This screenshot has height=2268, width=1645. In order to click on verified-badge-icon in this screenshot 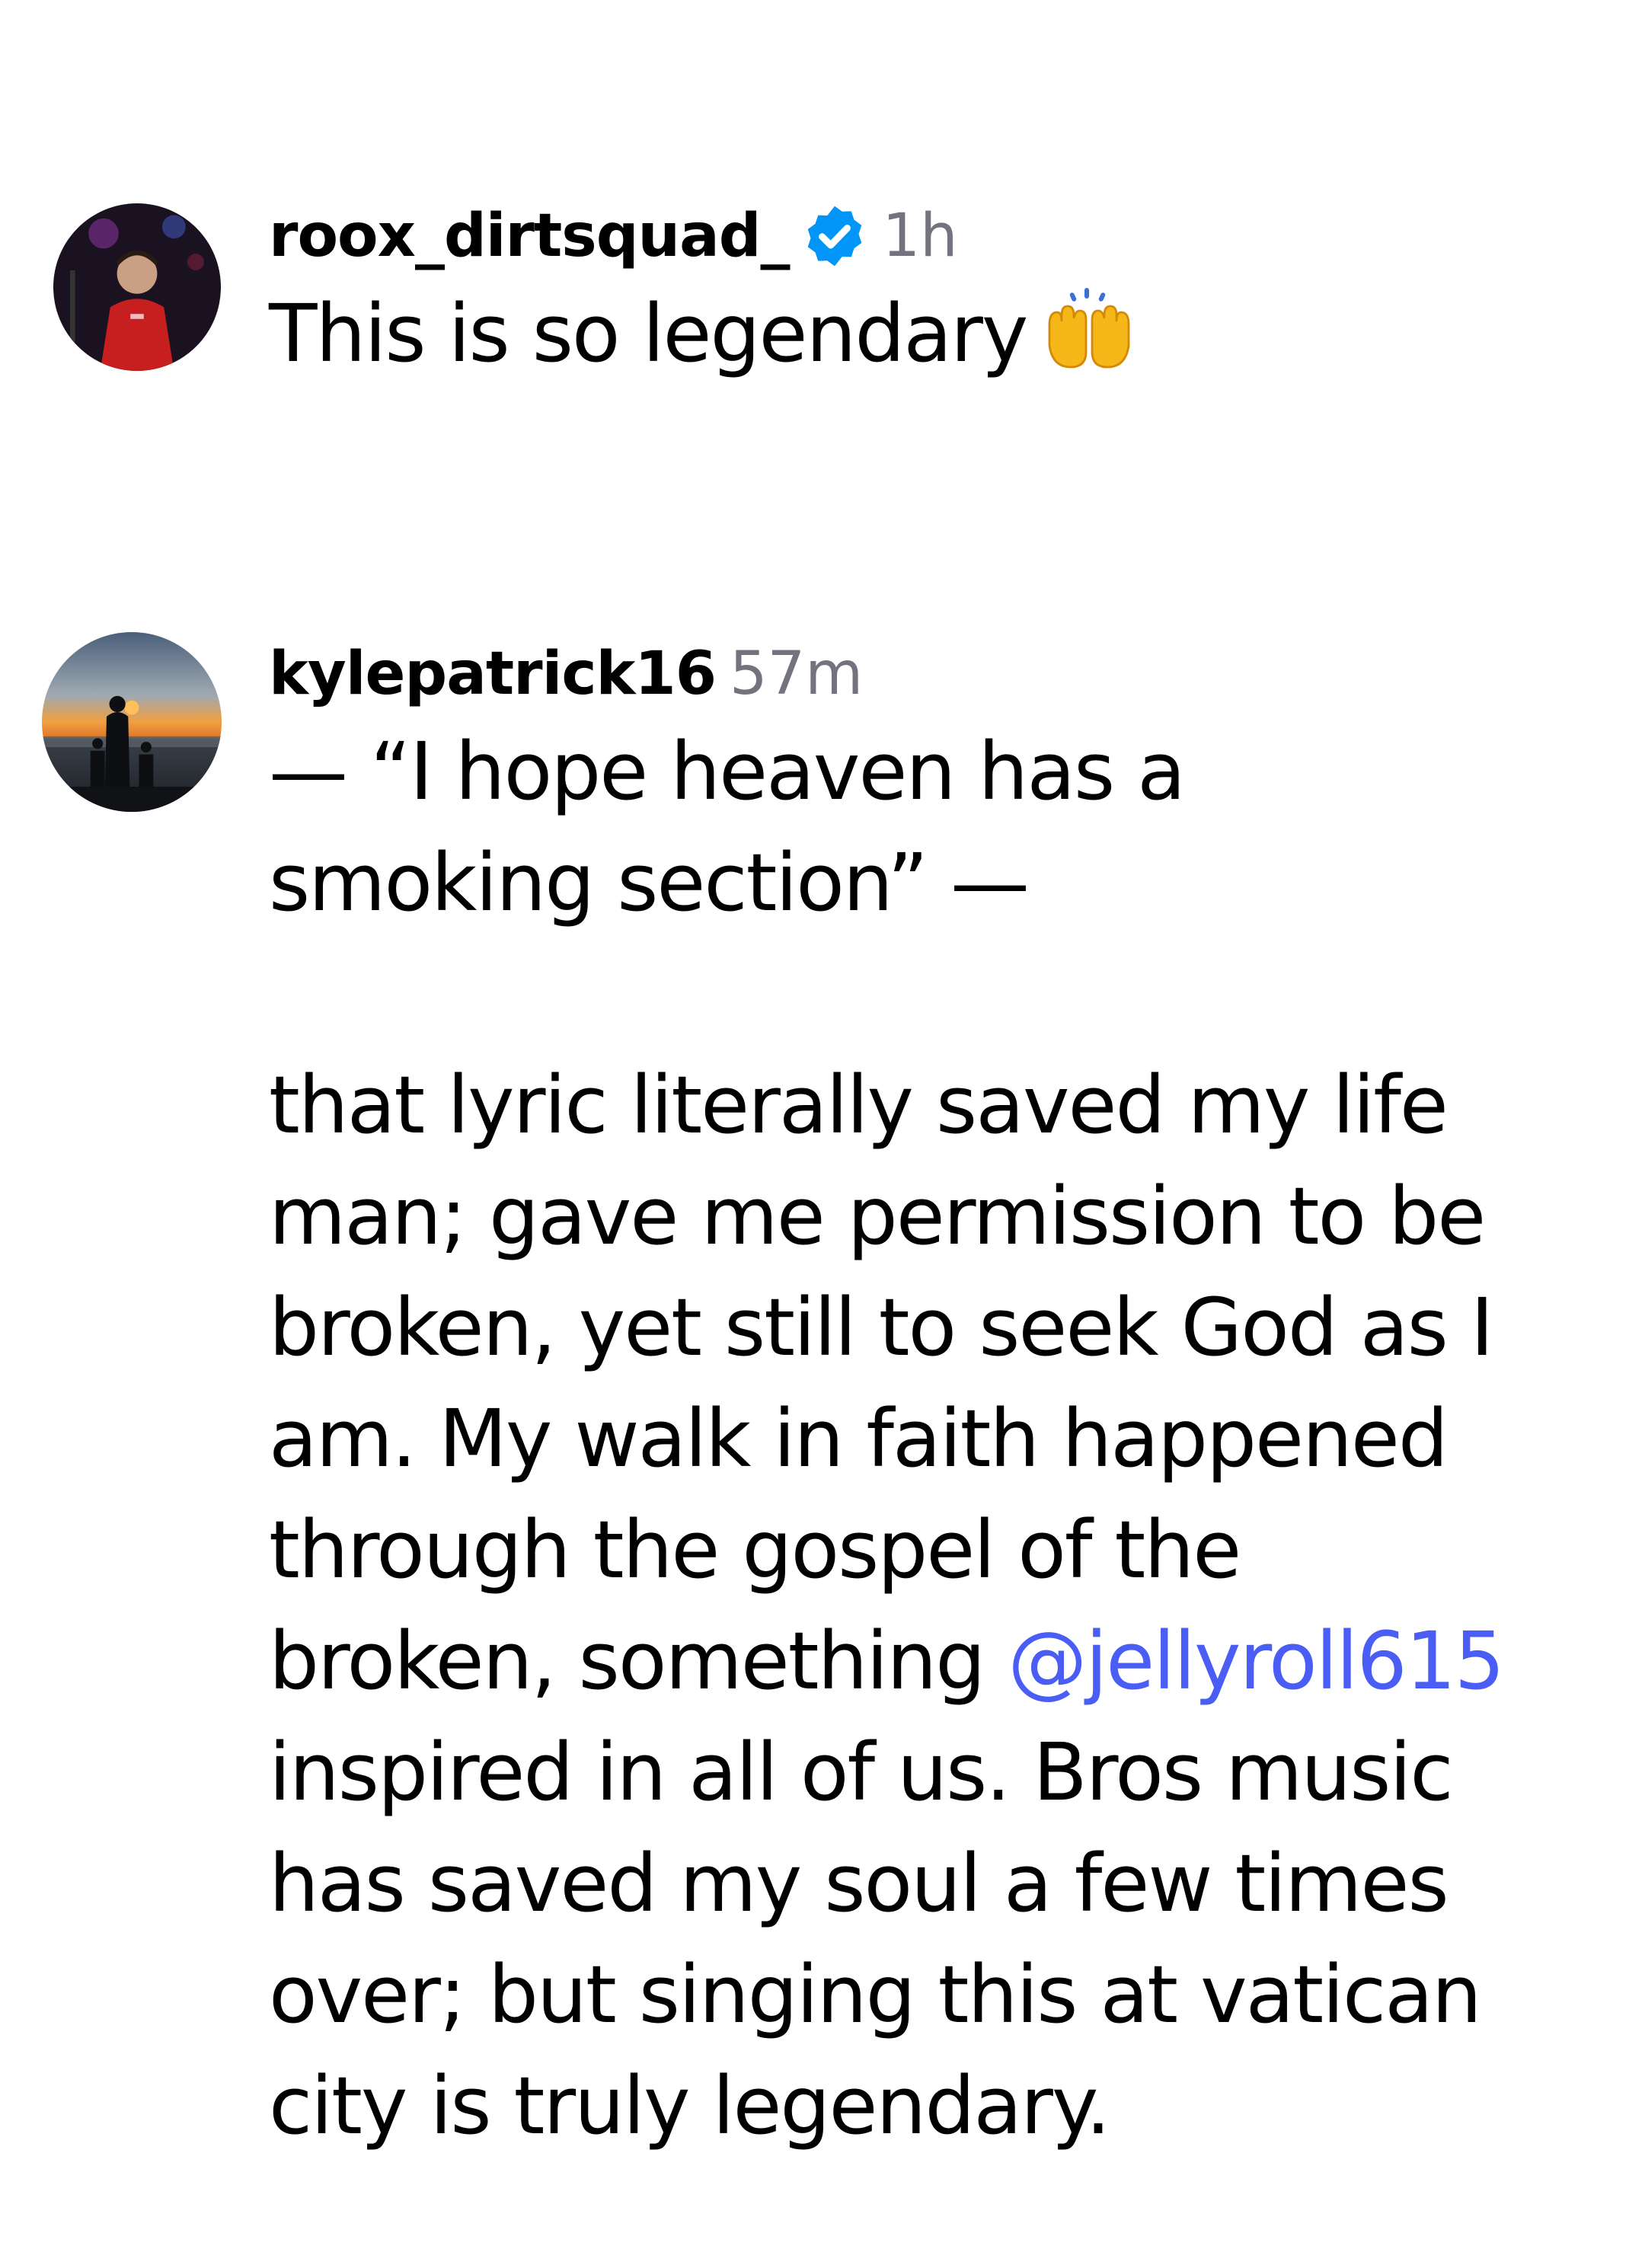, I will do `click(834, 236)`.